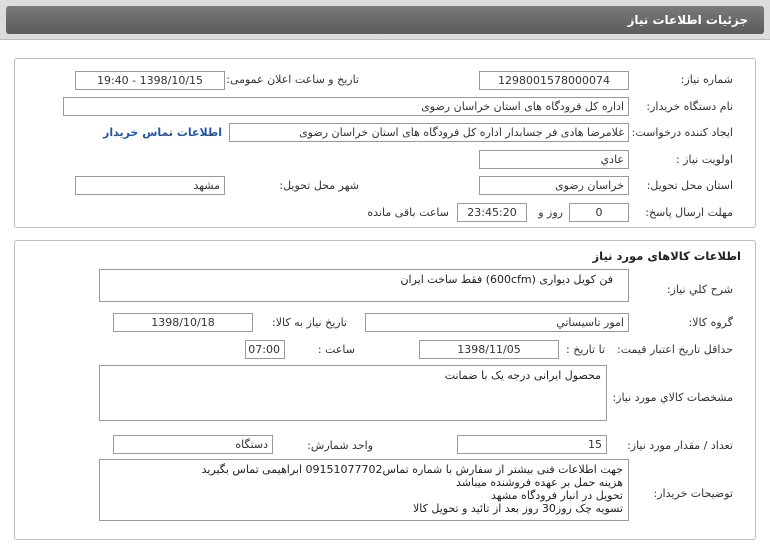 Image resolution: width=770 pixels, height=545 pixels. What do you see at coordinates (706, 79) in the screenshot?
I see `need-number-label: شماره نیاز:` at bounding box center [706, 79].